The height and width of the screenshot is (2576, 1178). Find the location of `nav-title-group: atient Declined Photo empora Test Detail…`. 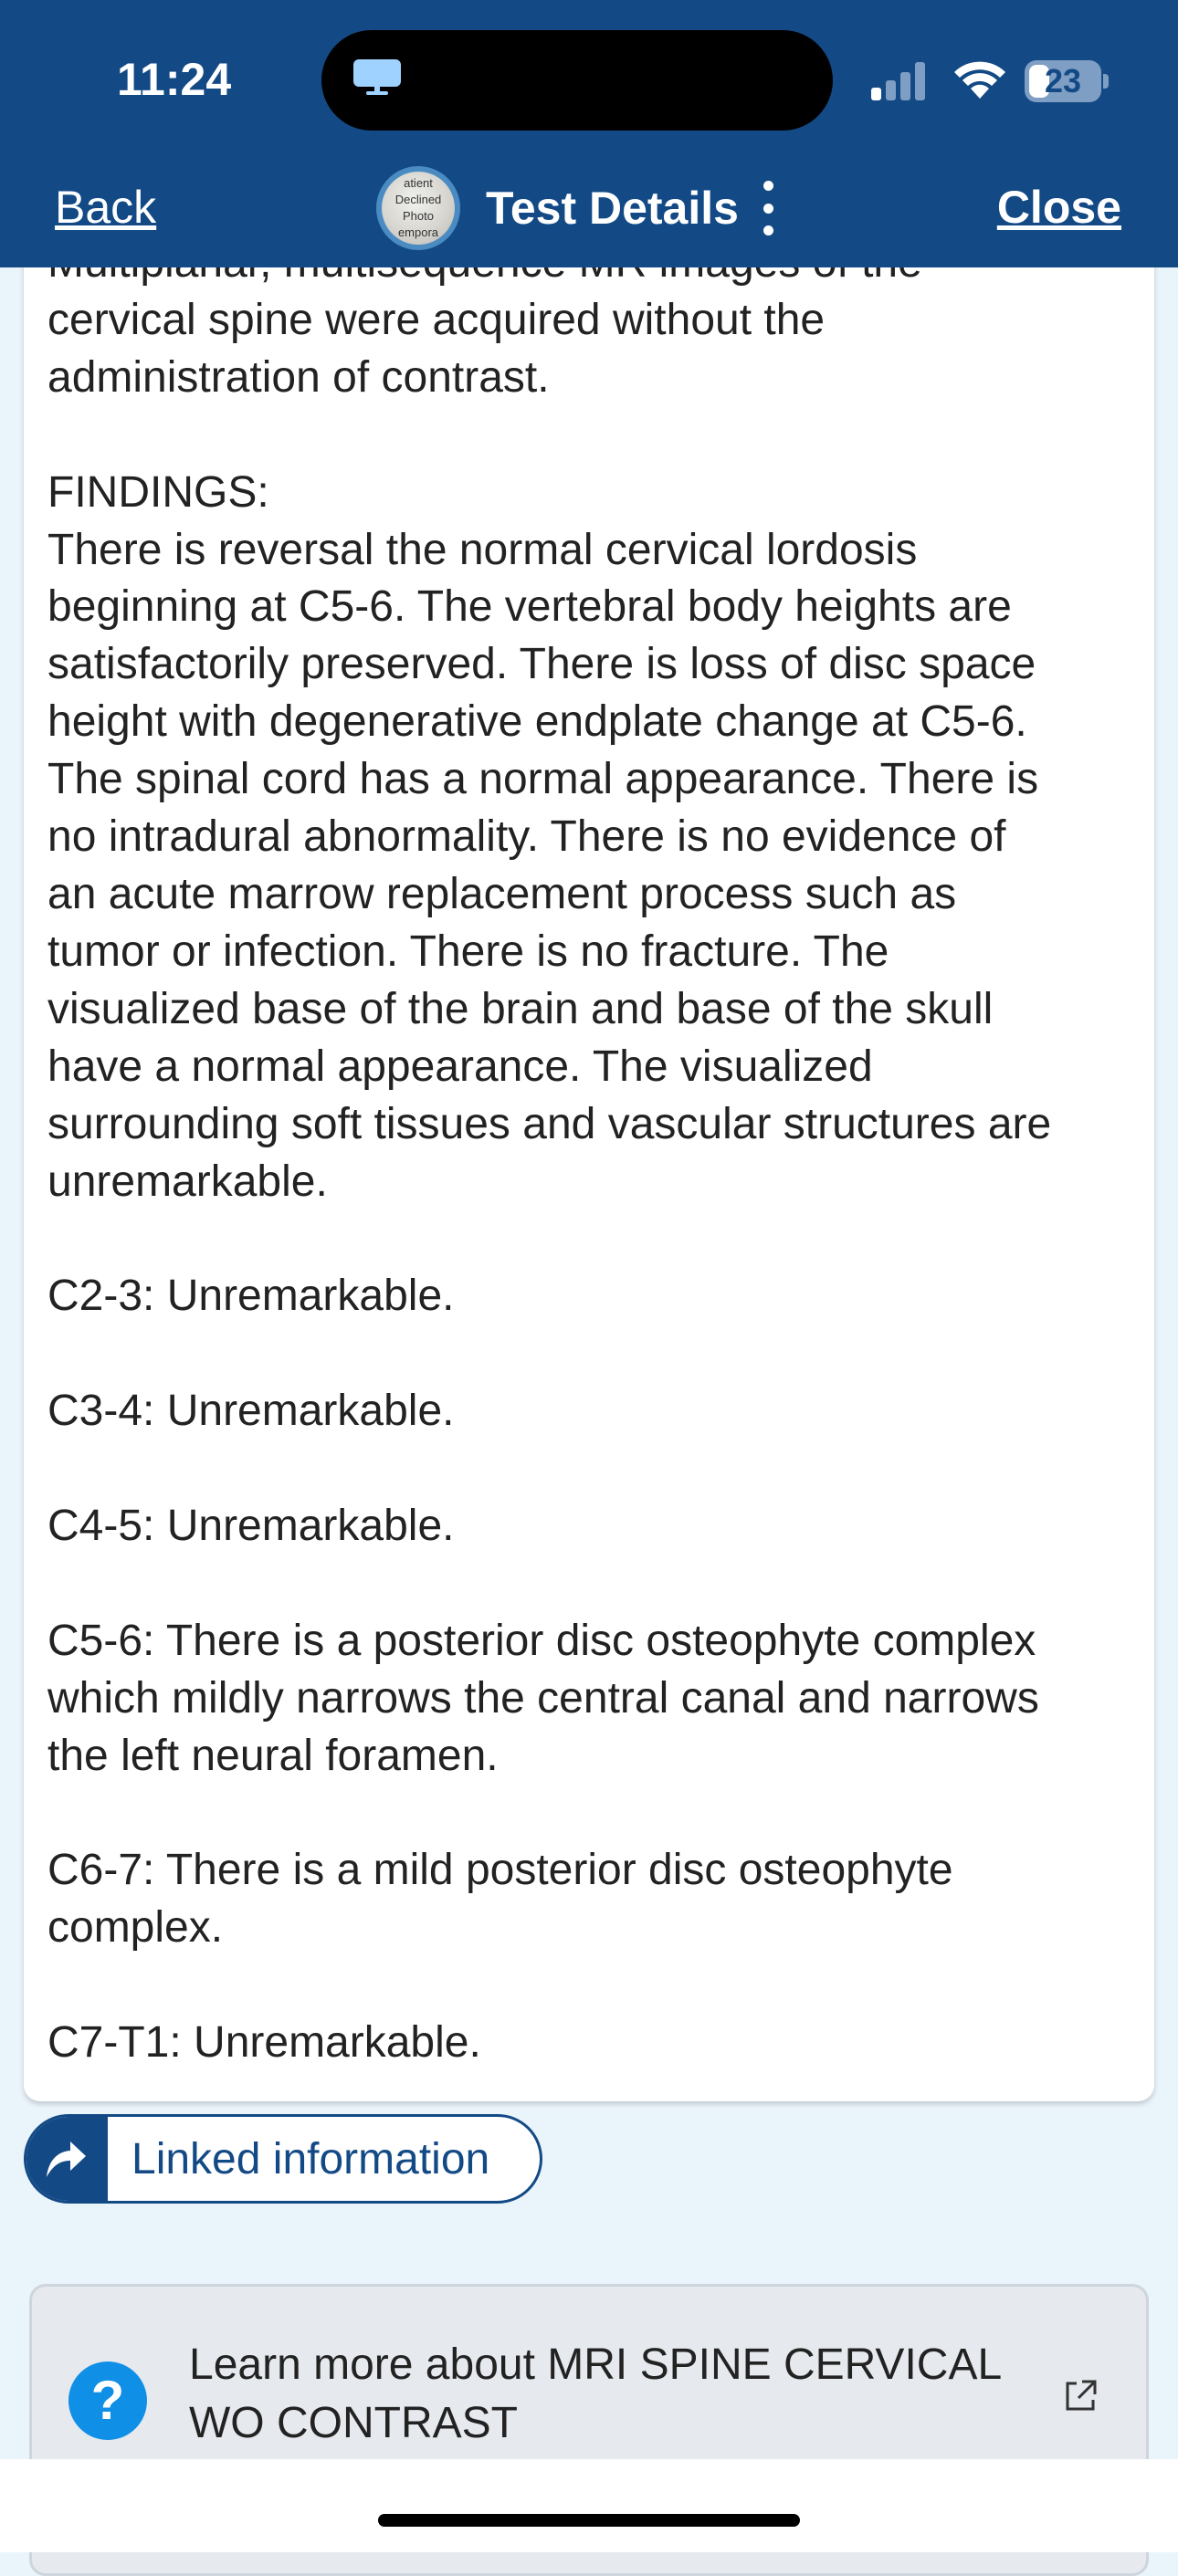

nav-title-group: atient Declined Photo empora Test Detail… is located at coordinates (575, 208).